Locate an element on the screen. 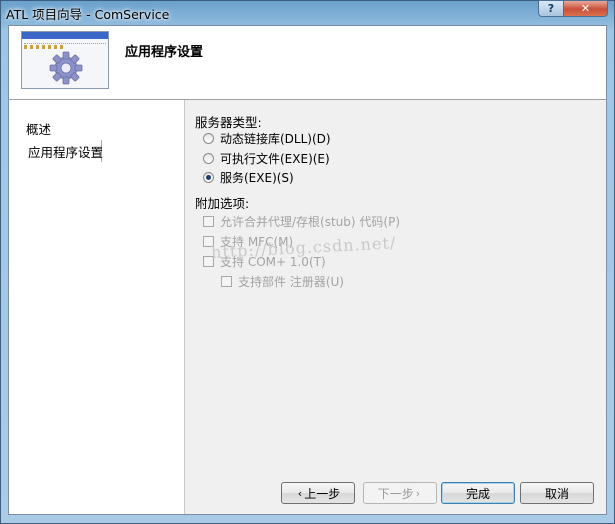  window-title: ATL 项目向导 - ComService is located at coordinates (88, 14).